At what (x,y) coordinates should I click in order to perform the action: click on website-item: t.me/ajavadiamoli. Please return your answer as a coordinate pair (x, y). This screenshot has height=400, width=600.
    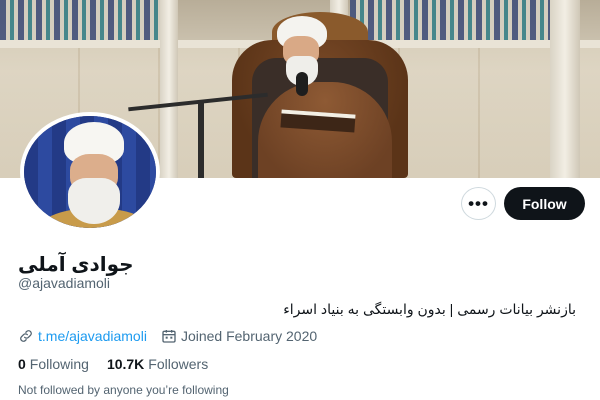
    Looking at the image, I should click on (82, 336).